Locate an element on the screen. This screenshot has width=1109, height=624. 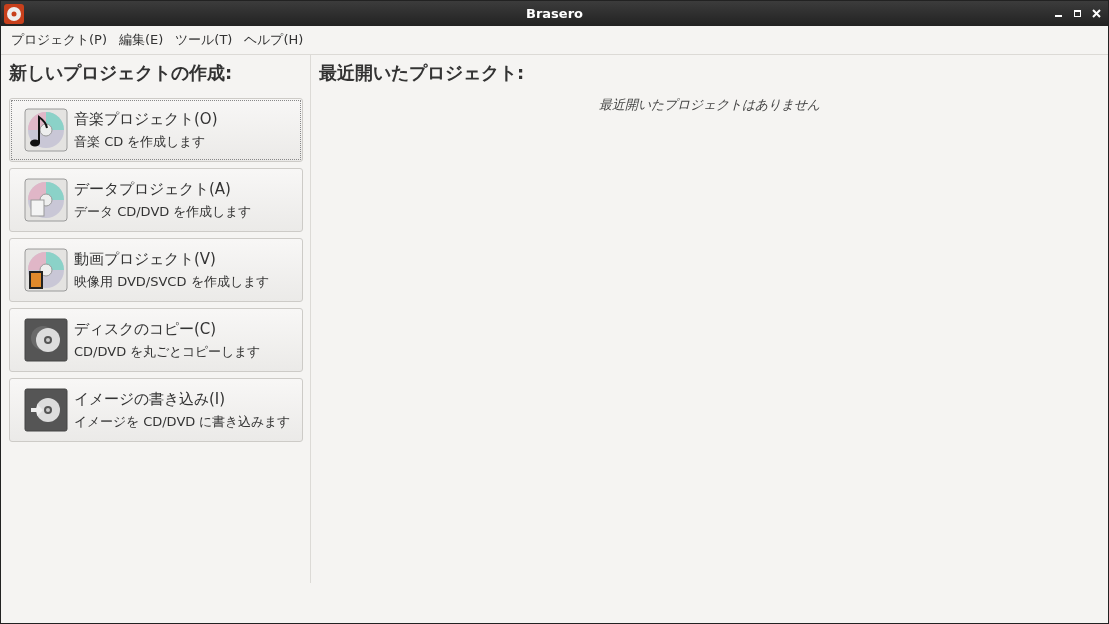
project-button: イメージの書き込み(I) イメージを CD/DVD に書き込みます is located at coordinates (156, 410).